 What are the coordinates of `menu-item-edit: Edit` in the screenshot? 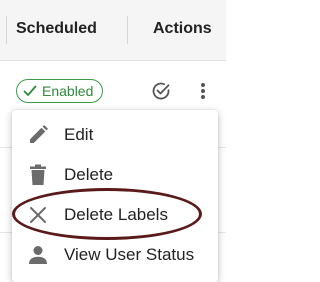 It's located at (115, 135).